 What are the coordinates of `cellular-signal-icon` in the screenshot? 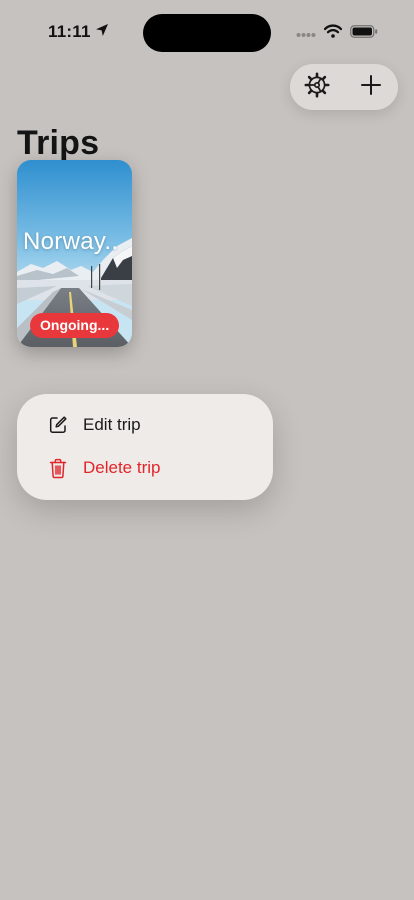 It's located at (306, 34).